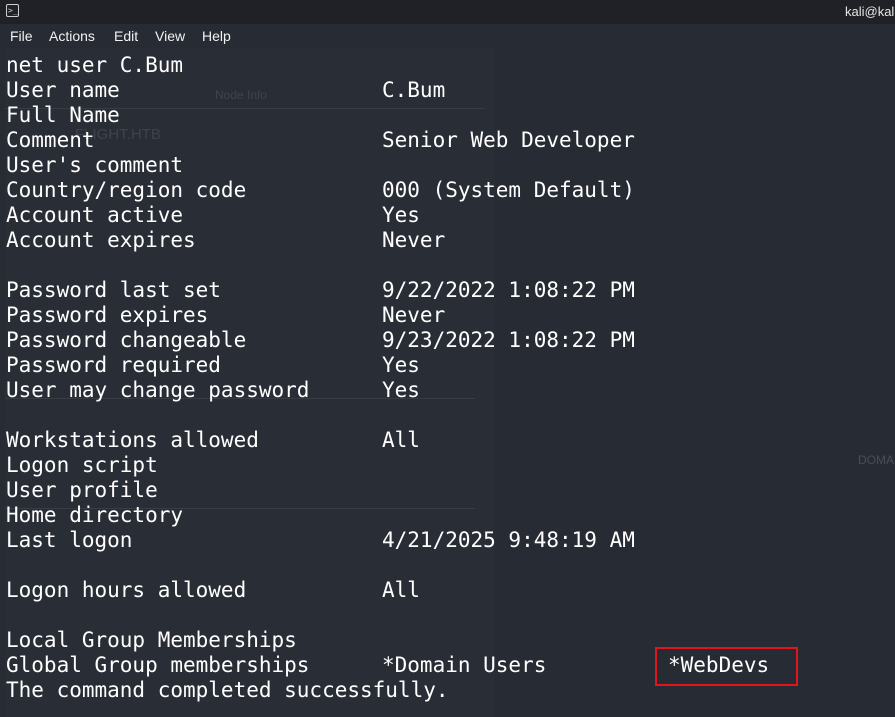  I want to click on output-row: Account expires Never, so click(446, 240).